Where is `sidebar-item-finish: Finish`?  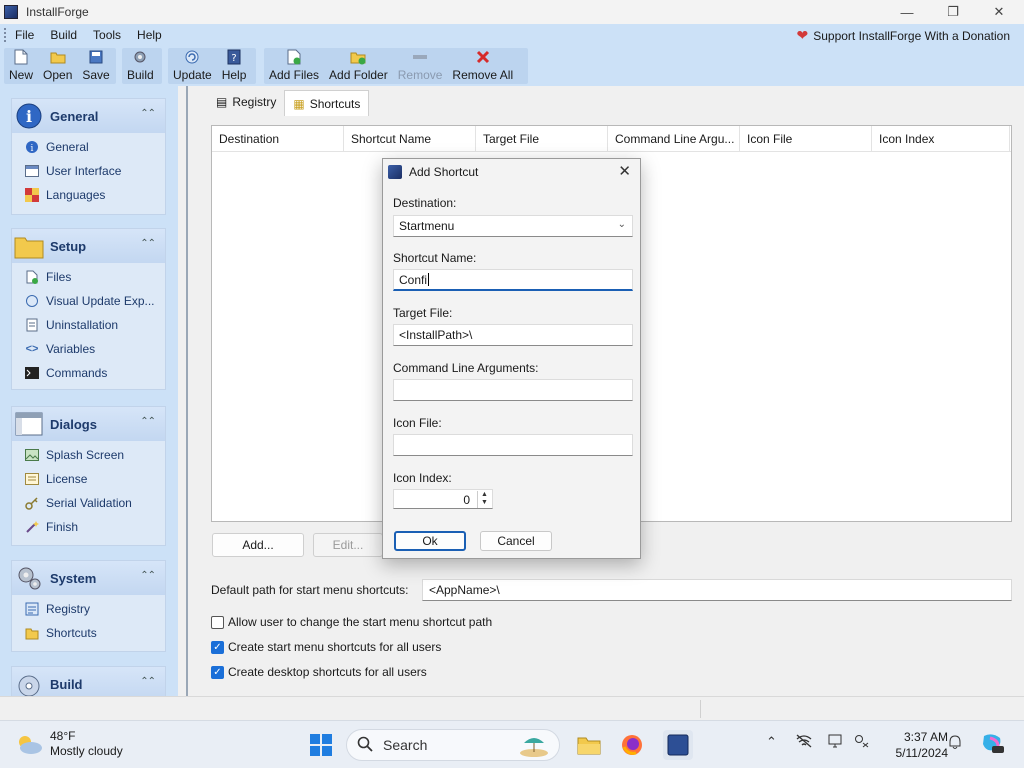
sidebar-item-finish: Finish is located at coordinates (88, 527).